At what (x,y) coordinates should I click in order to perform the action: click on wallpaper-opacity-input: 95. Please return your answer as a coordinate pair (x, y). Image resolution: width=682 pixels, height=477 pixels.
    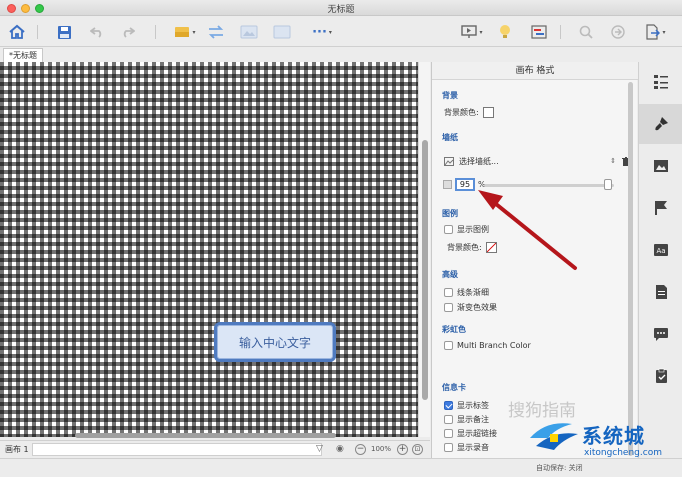
    Looking at the image, I should click on (465, 184).